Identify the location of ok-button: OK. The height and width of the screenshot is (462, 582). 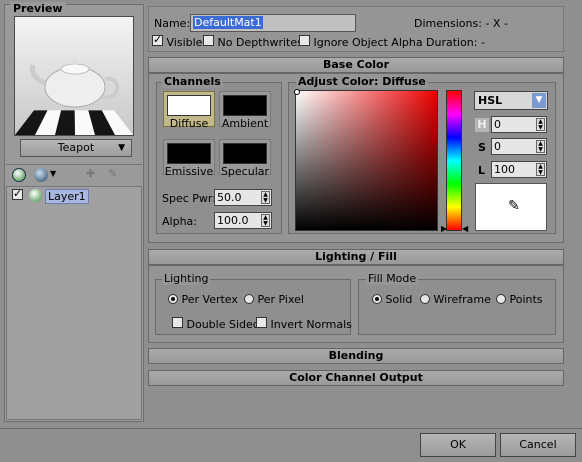
(458, 445).